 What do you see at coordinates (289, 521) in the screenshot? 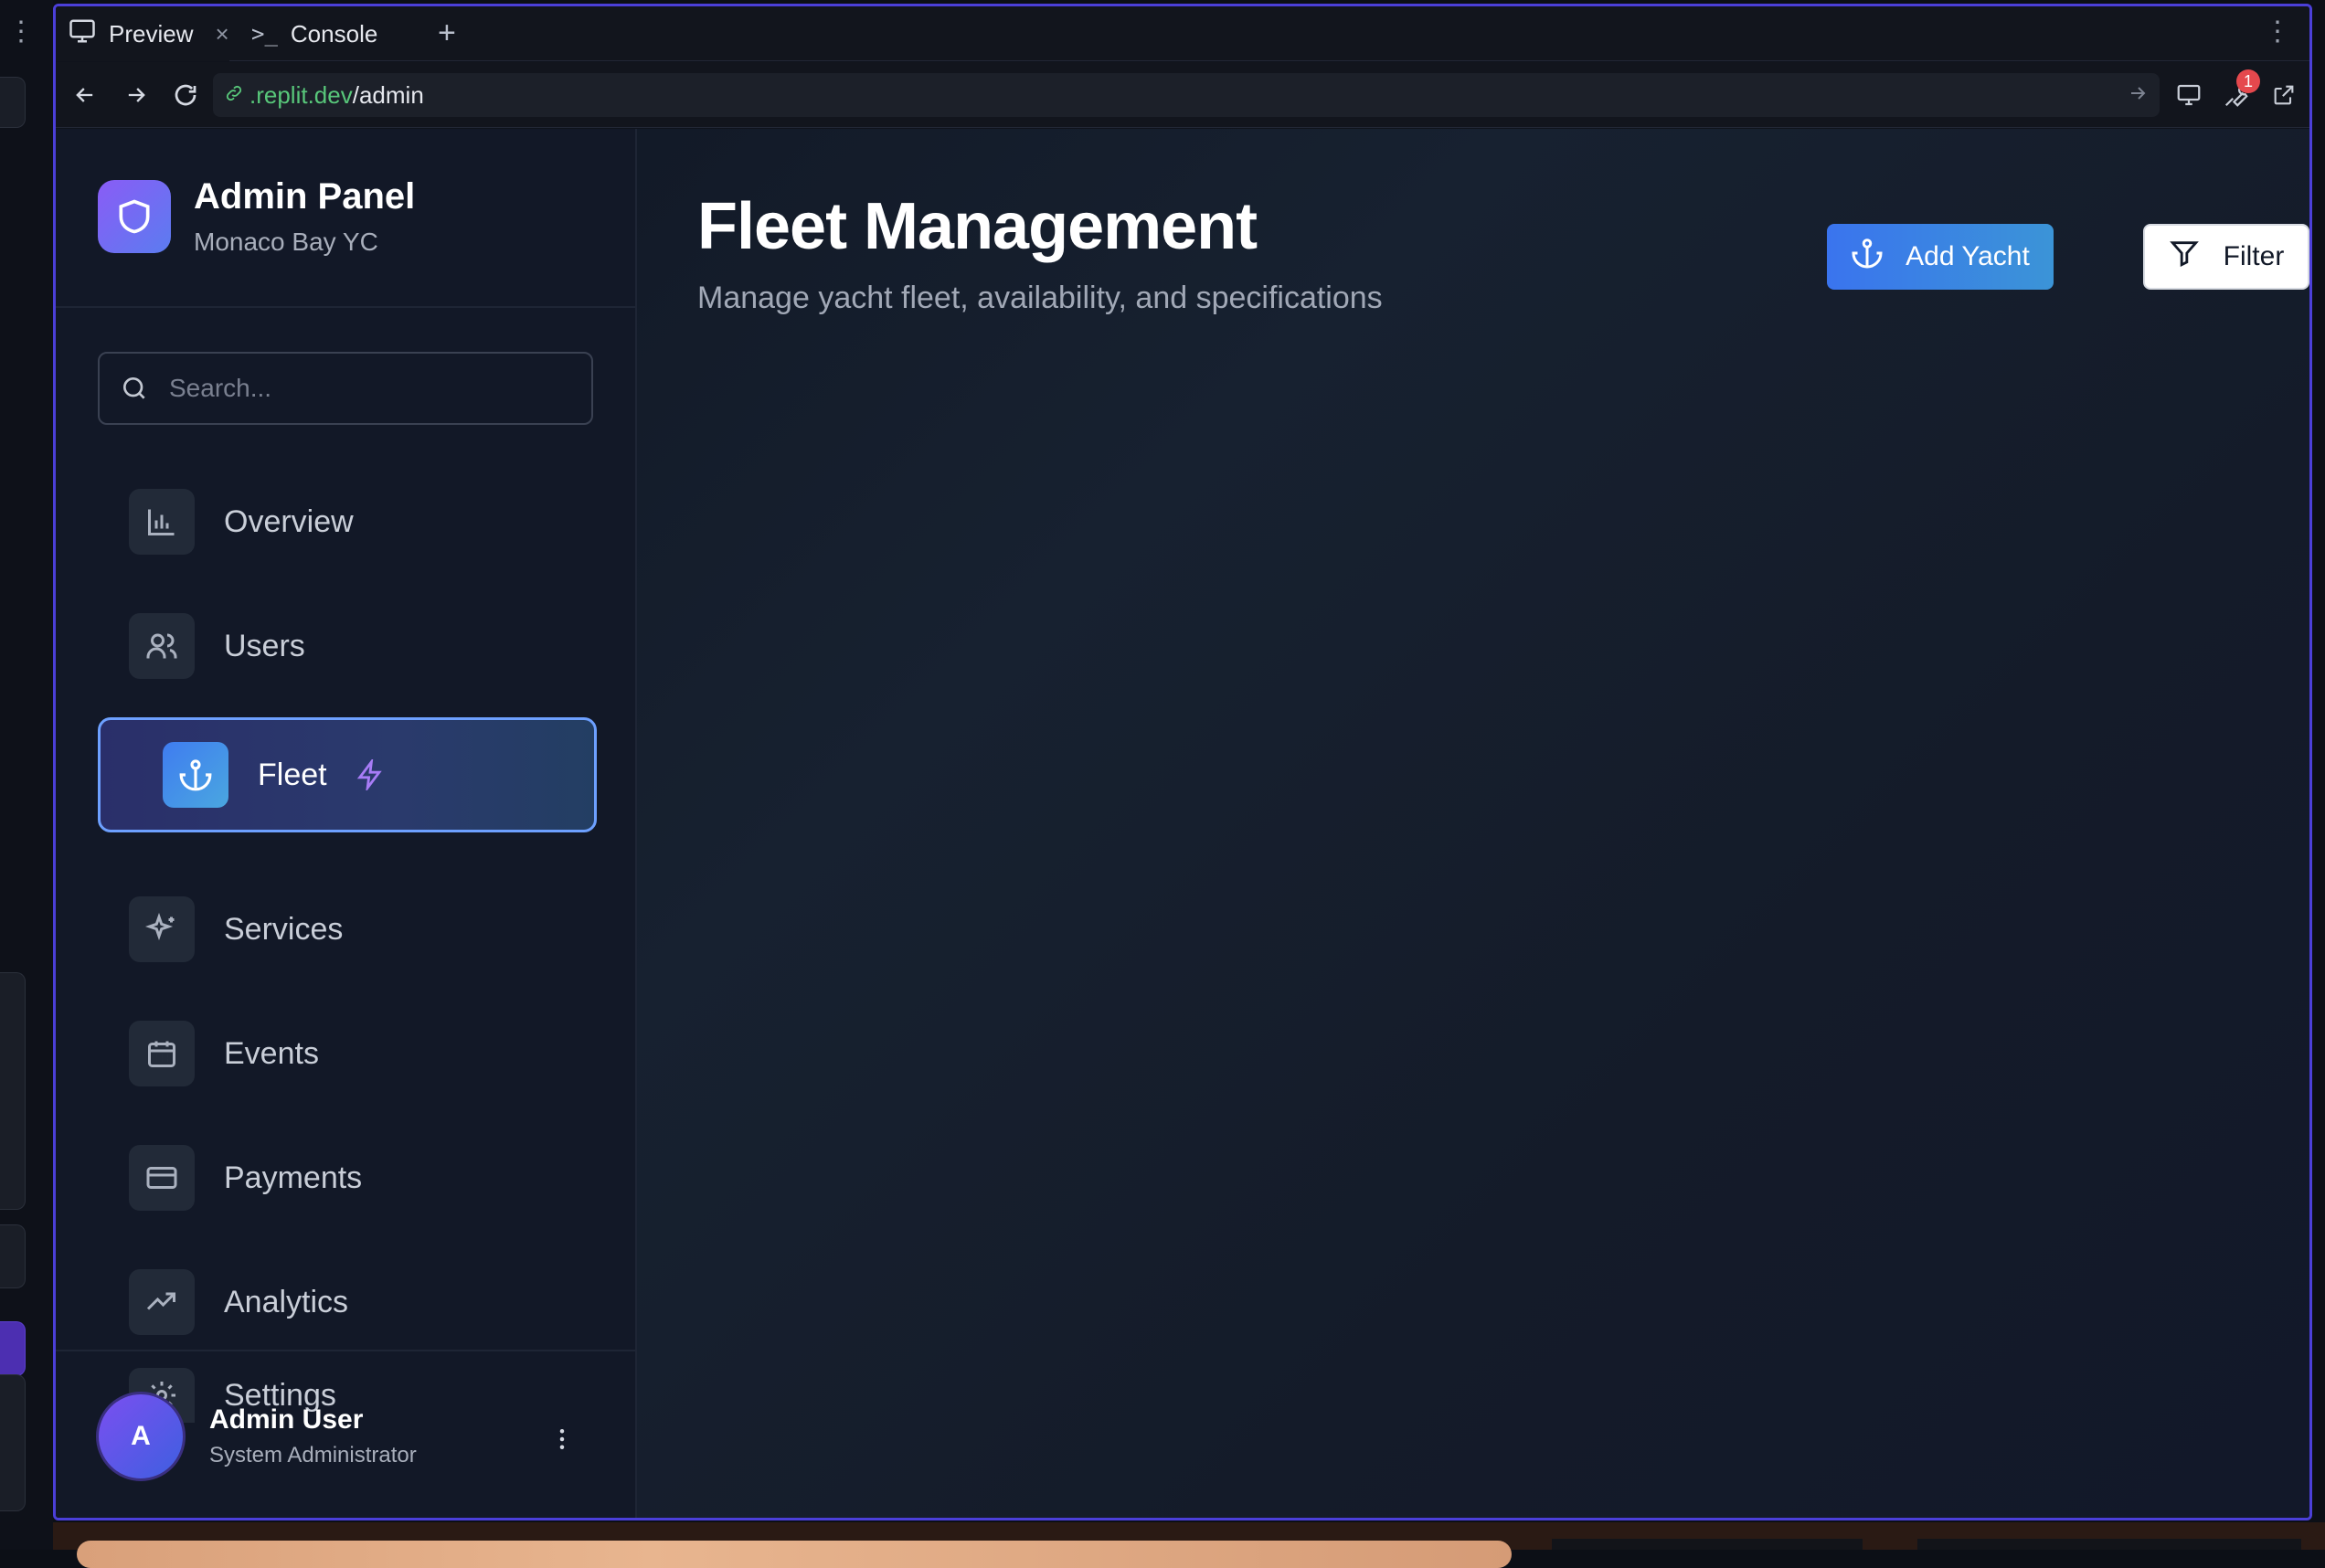
I see `sidebar-item-label: Overview` at bounding box center [289, 521].